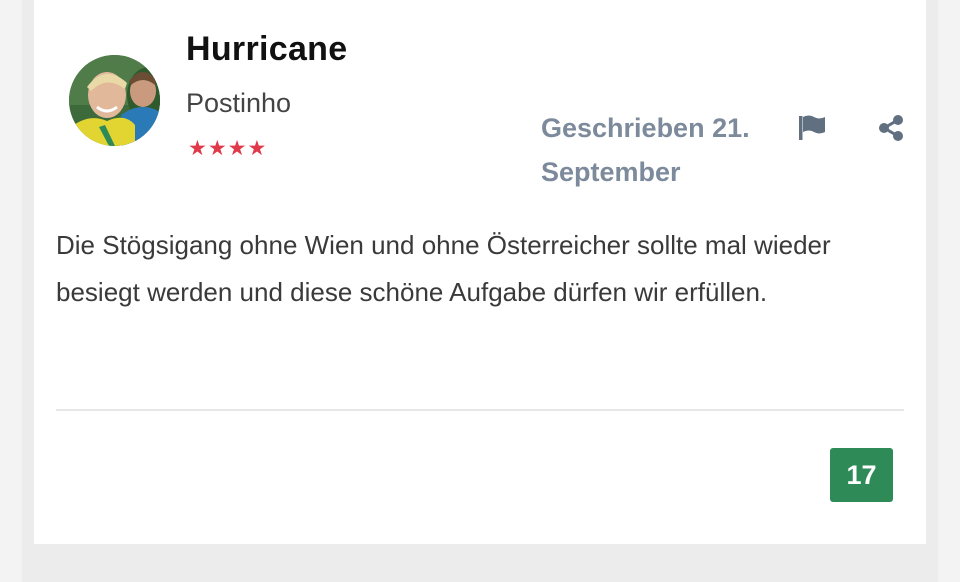 This screenshot has width=960, height=582. I want to click on right-scrollbar-track, so click(949, 291).